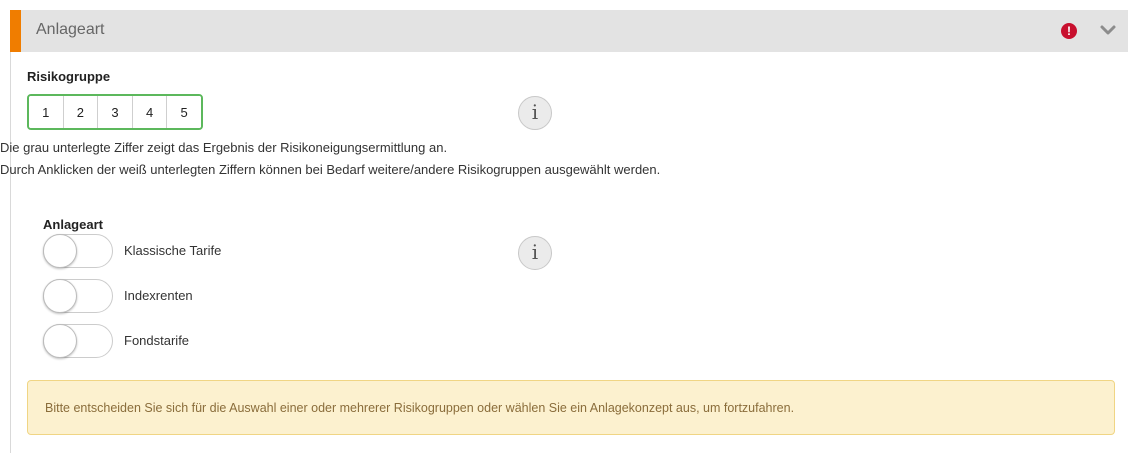 This screenshot has width=1128, height=453. What do you see at coordinates (173, 250) in the screenshot?
I see `toggle-label-klassische-tarife: Klassische Tarife` at bounding box center [173, 250].